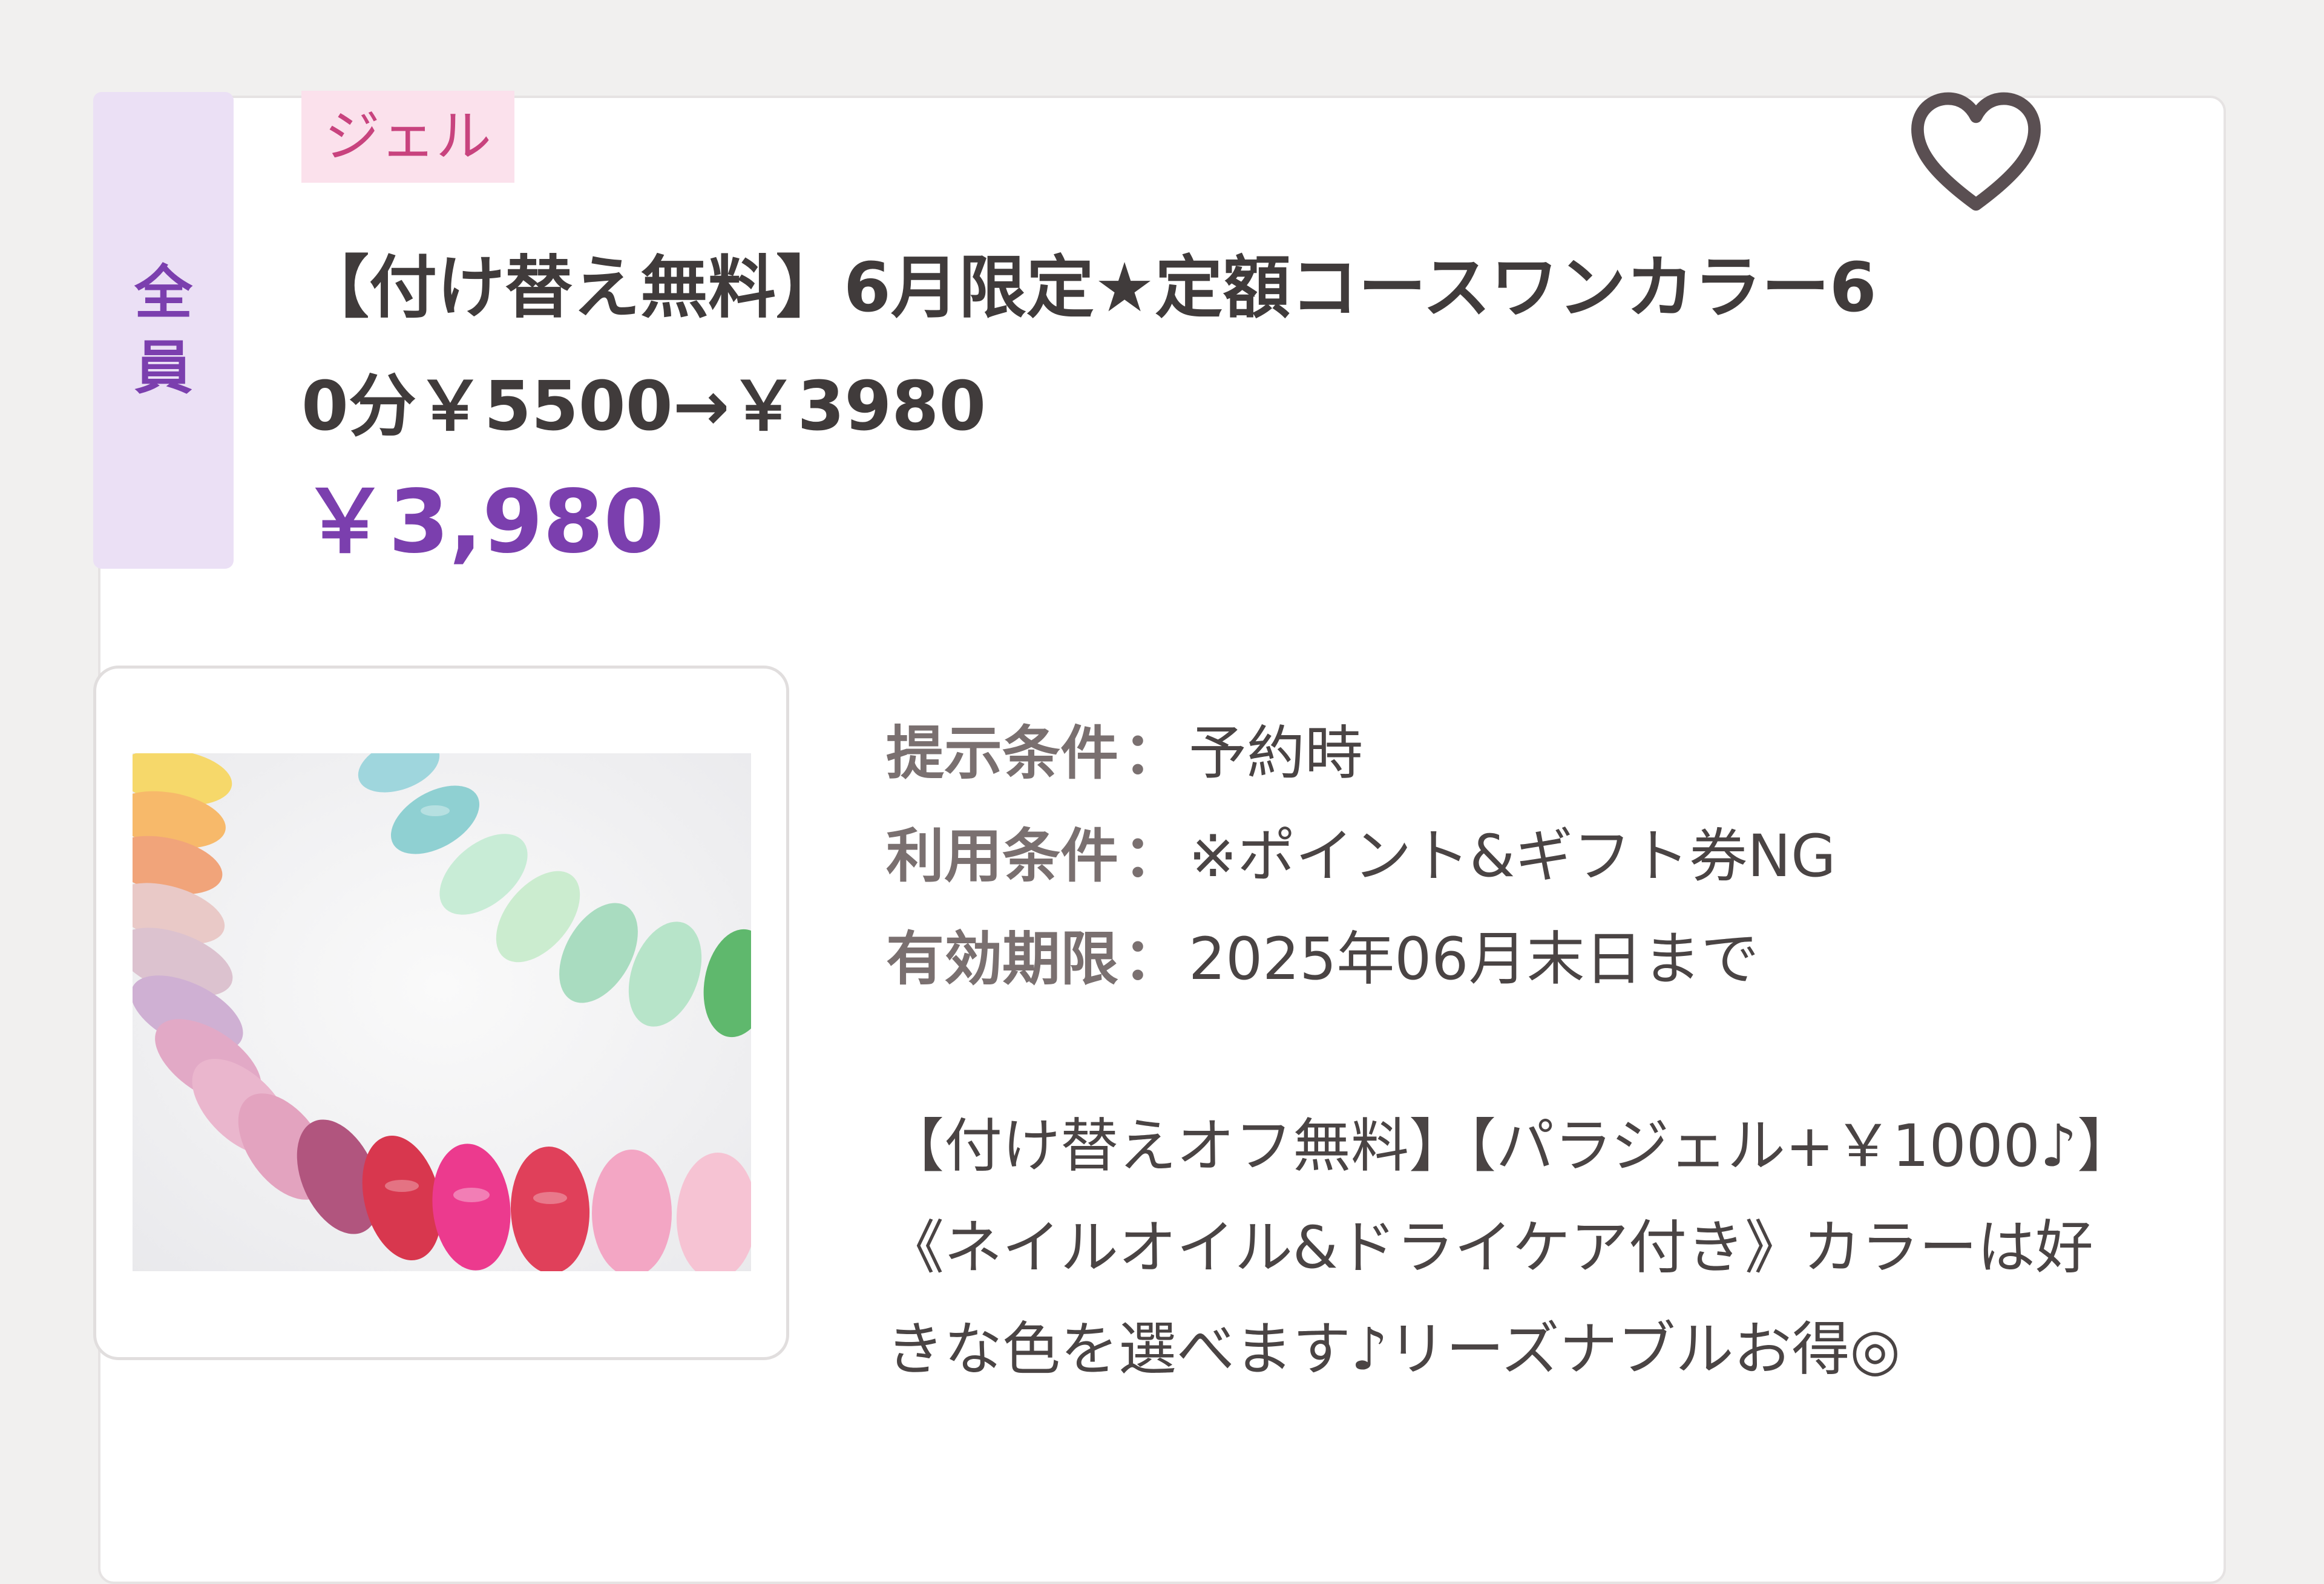  What do you see at coordinates (408, 137) in the screenshot?
I see `category-tag: ジェル` at bounding box center [408, 137].